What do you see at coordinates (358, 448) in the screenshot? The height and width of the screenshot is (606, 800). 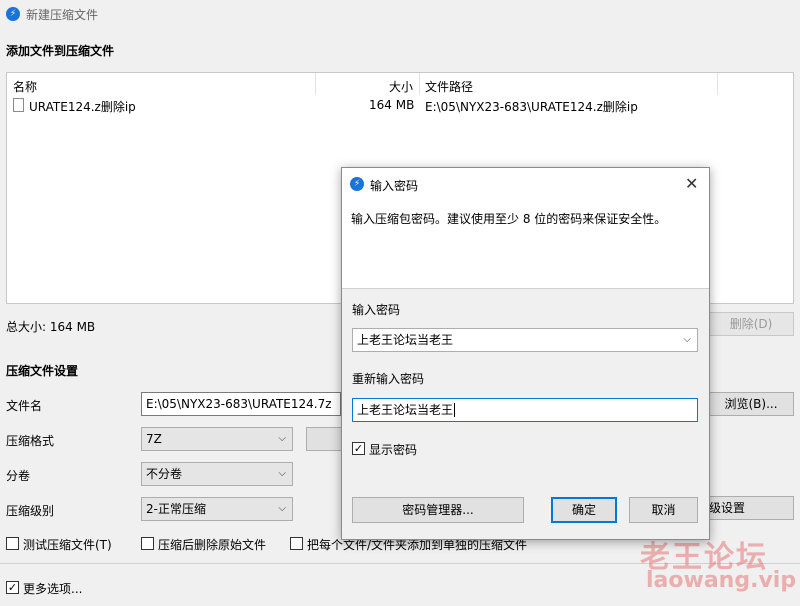 I see `show-password-checkbox: ✓` at bounding box center [358, 448].